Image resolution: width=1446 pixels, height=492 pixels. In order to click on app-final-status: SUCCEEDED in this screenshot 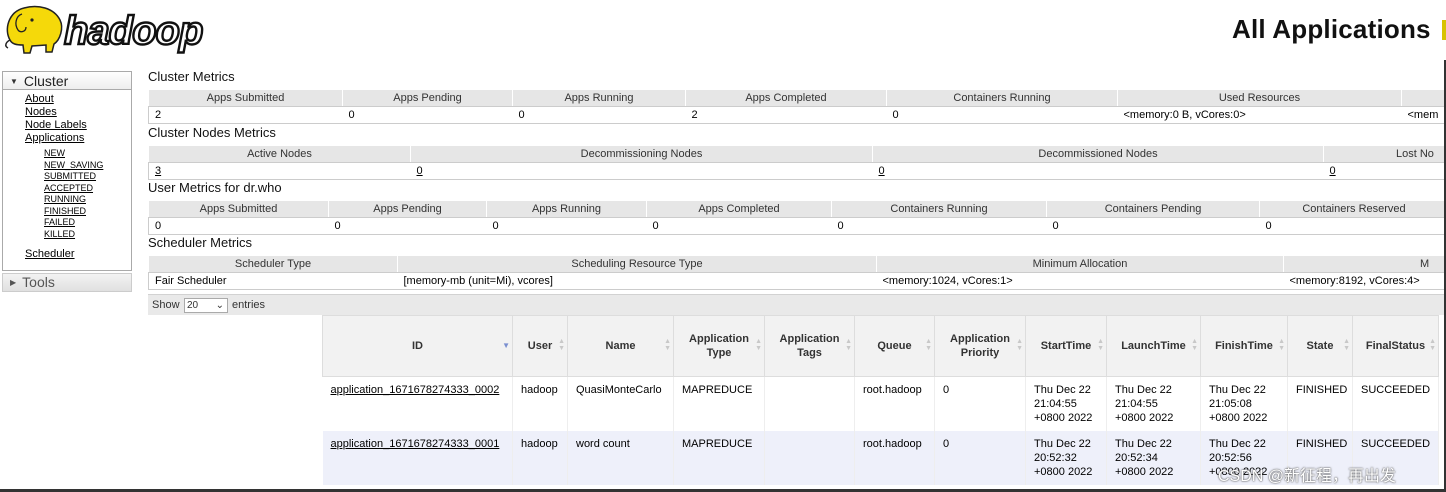, I will do `click(1395, 403)`.